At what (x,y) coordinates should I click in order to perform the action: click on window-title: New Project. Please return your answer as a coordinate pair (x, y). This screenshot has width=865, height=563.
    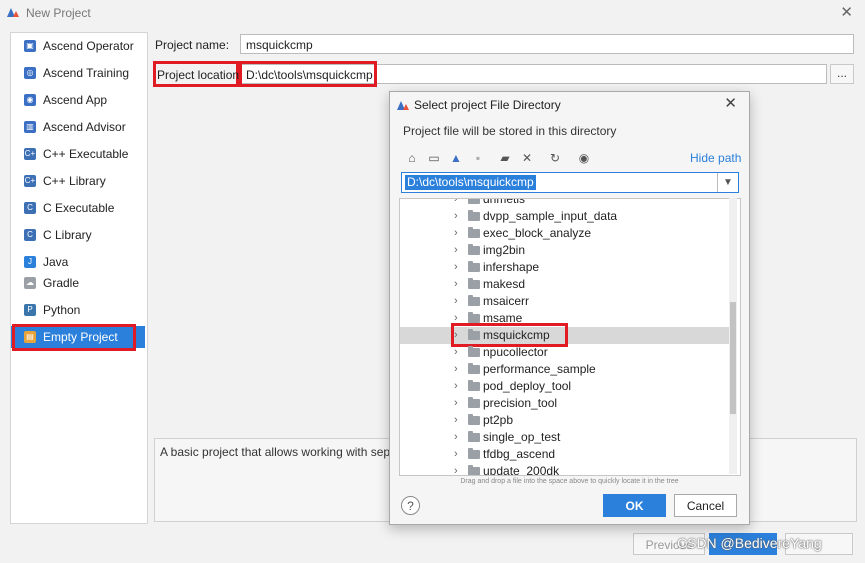
    Looking at the image, I should click on (58, 13).